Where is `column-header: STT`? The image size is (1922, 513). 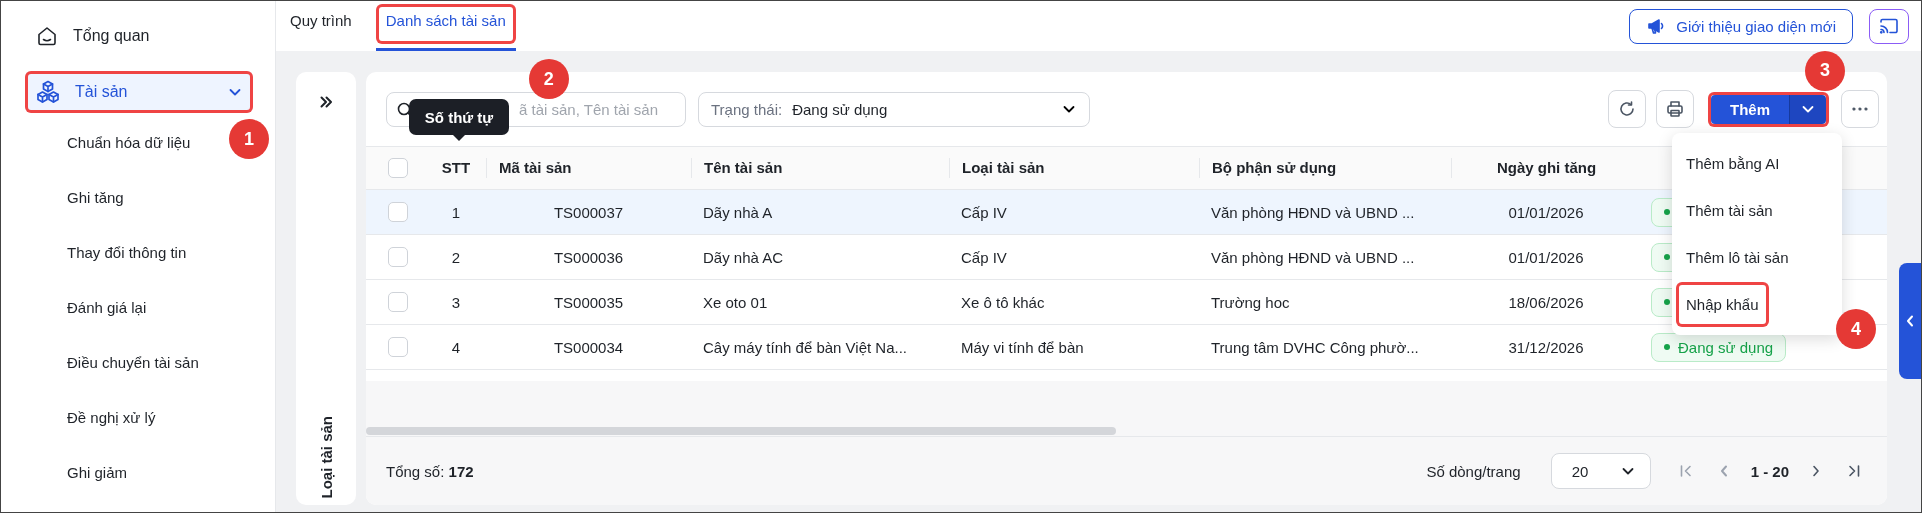
column-header: STT is located at coordinates (456, 168).